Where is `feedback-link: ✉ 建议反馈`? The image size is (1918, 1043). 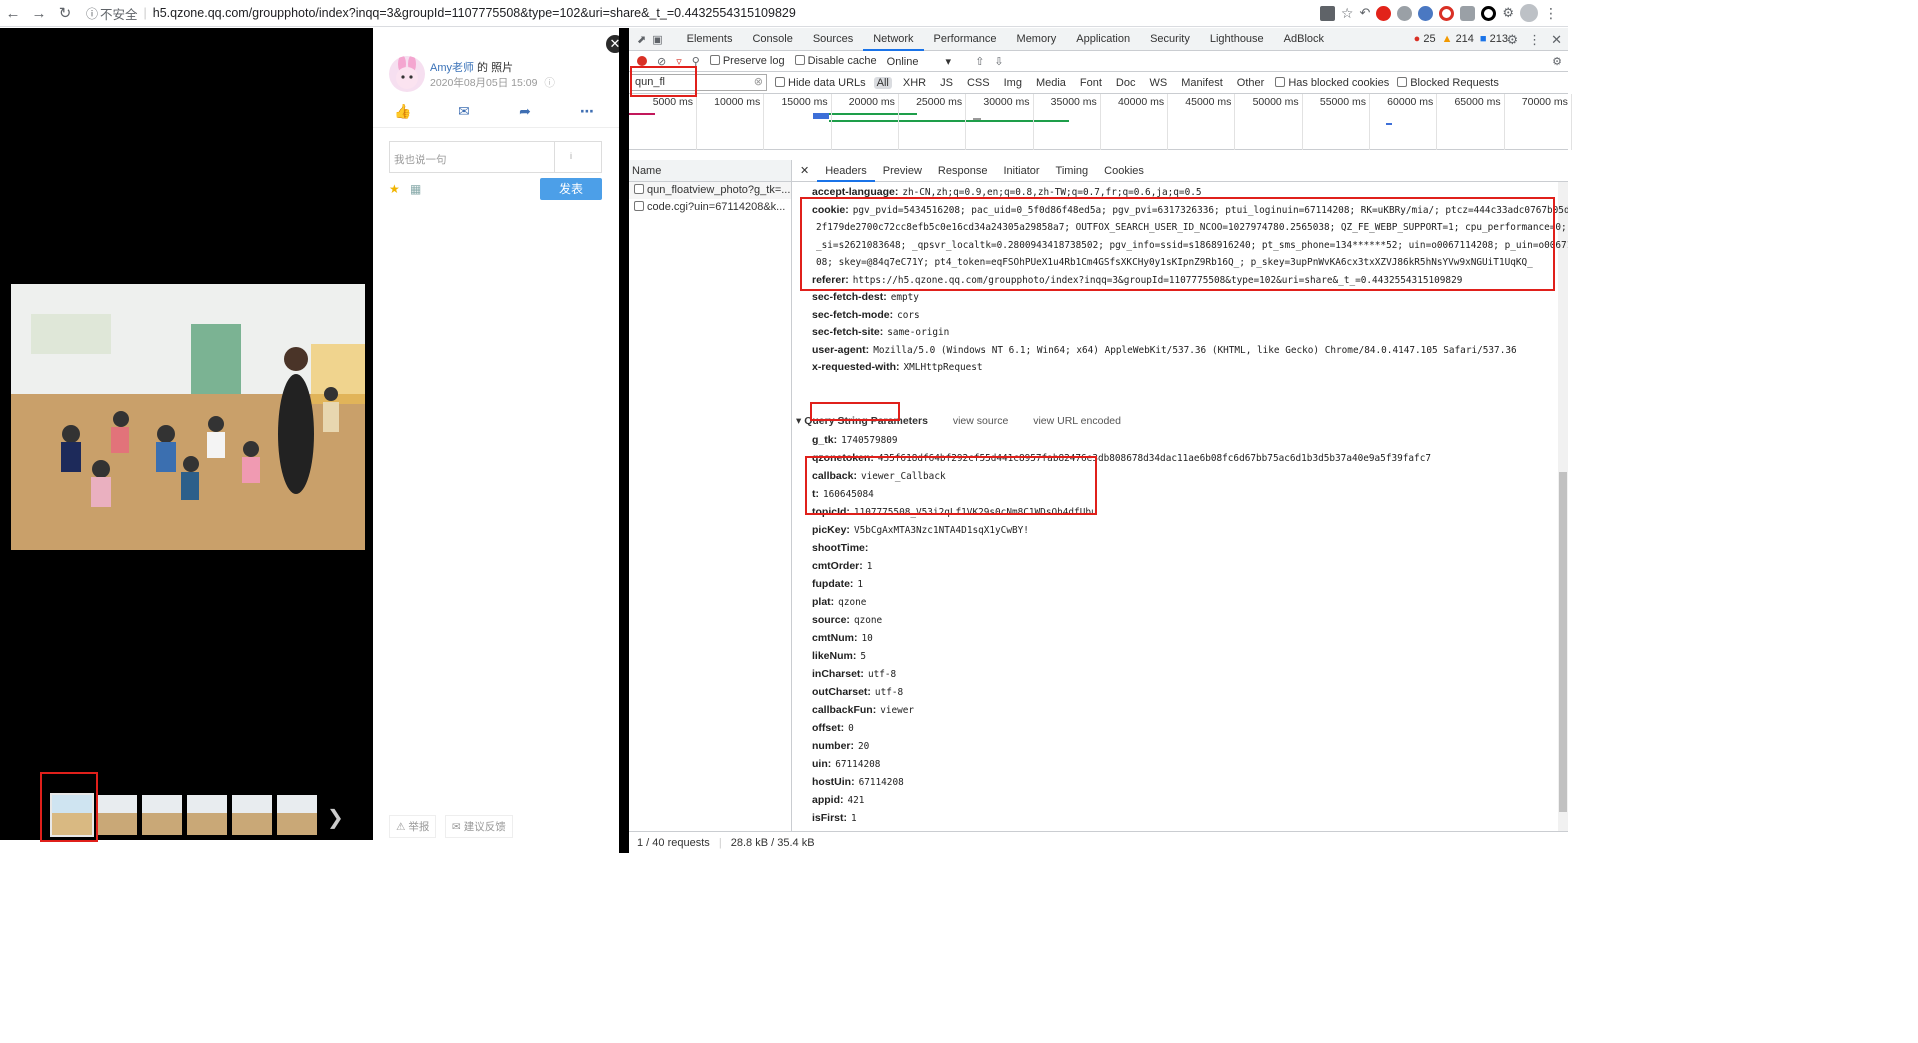
feedback-link: ✉ 建议反馈 is located at coordinates (479, 826).